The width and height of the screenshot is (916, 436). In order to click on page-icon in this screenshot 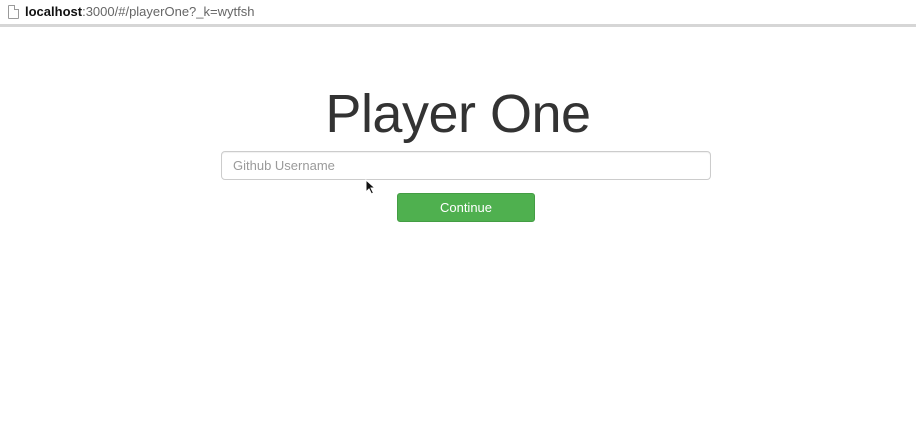, I will do `click(13, 12)`.